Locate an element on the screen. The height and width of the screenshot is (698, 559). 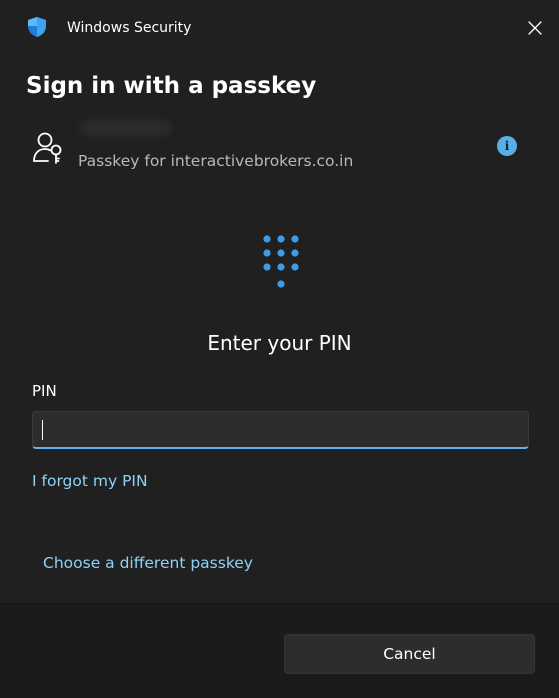
pin-pad-icon is located at coordinates (281, 261).